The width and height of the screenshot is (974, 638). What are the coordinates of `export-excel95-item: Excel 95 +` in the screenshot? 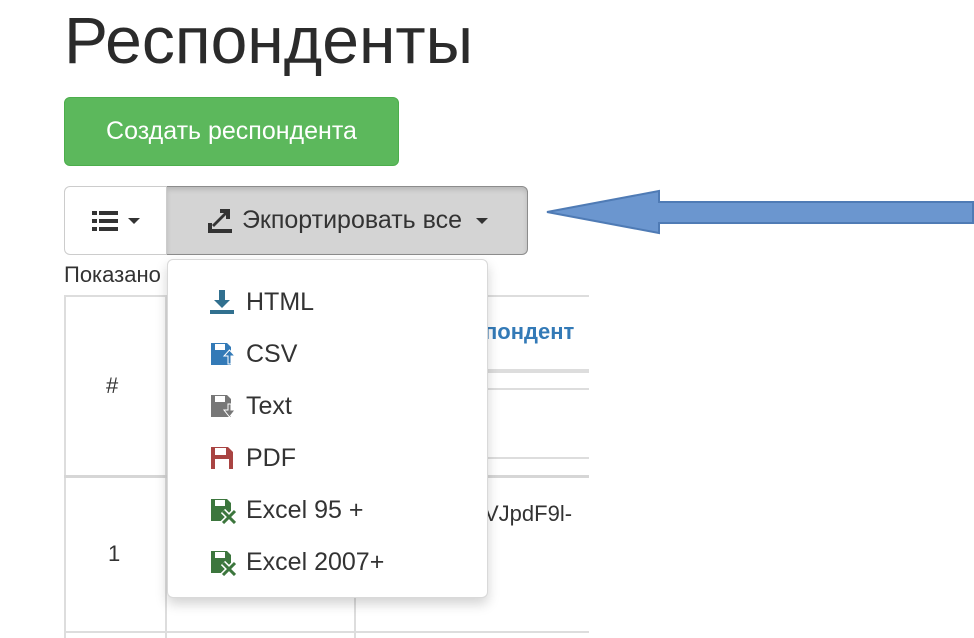 It's located at (327, 510).